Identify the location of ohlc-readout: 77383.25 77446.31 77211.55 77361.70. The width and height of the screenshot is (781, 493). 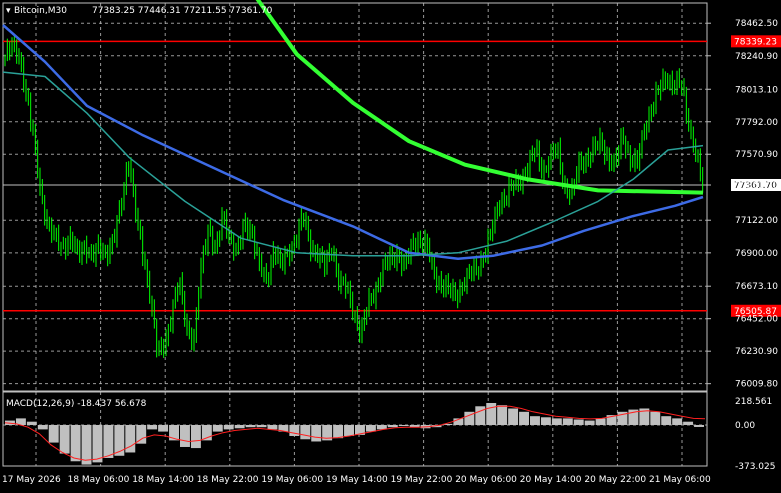
(182, 11).